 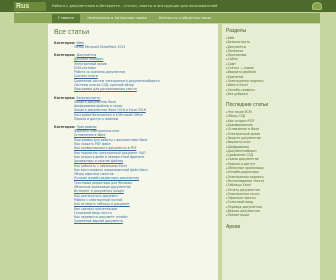 What do you see at coordinates (247, 105) in the screenshot?
I see `recent-heading: Последние статьи` at bounding box center [247, 105].